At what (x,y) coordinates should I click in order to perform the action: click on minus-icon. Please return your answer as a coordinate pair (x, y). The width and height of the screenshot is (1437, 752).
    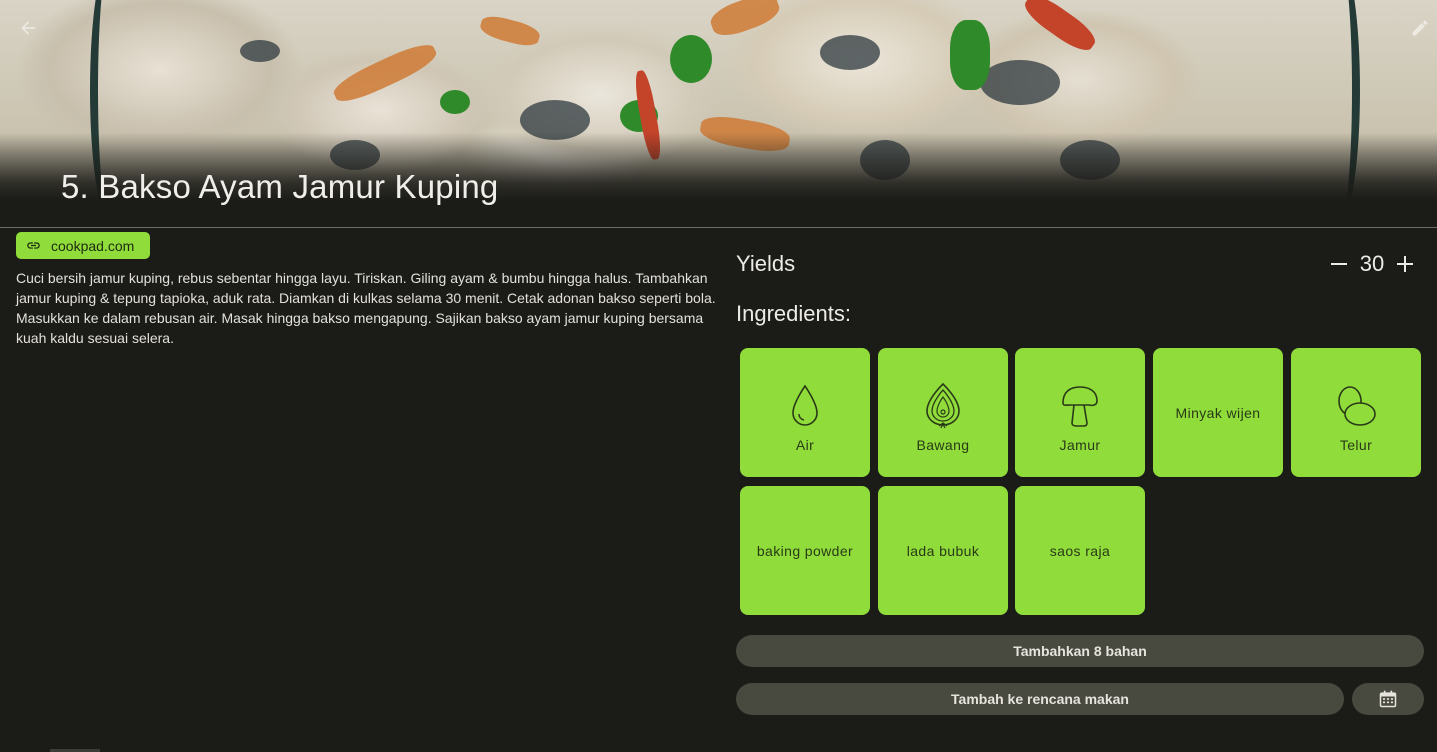
    Looking at the image, I should click on (1339, 264).